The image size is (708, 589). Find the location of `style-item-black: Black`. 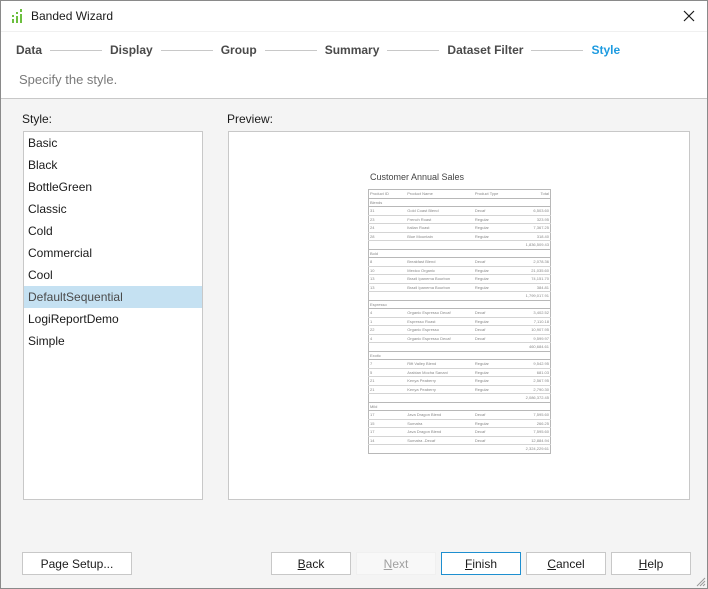

style-item-black: Black is located at coordinates (113, 165).